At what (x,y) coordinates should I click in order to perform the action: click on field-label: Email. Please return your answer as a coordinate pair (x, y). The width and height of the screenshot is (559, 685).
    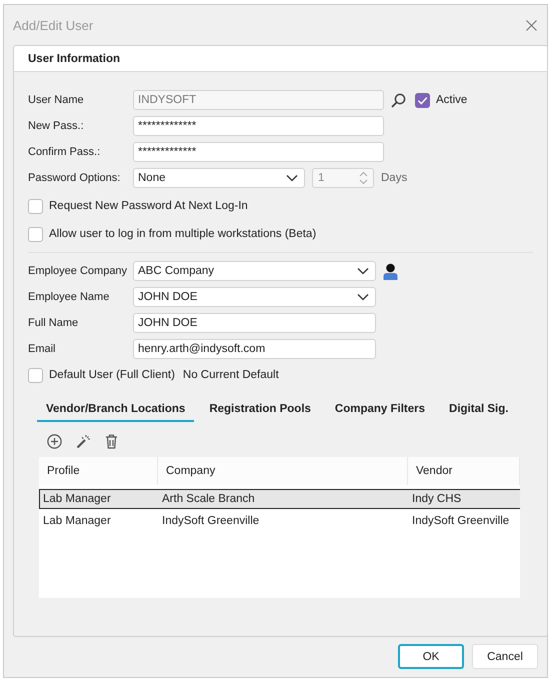
    Looking at the image, I should click on (42, 349).